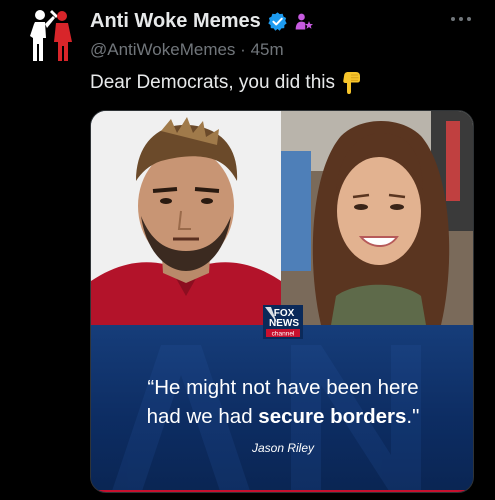 The image size is (495, 500). I want to click on handle-row: @AntiWokeMemes · 45m, so click(187, 50).